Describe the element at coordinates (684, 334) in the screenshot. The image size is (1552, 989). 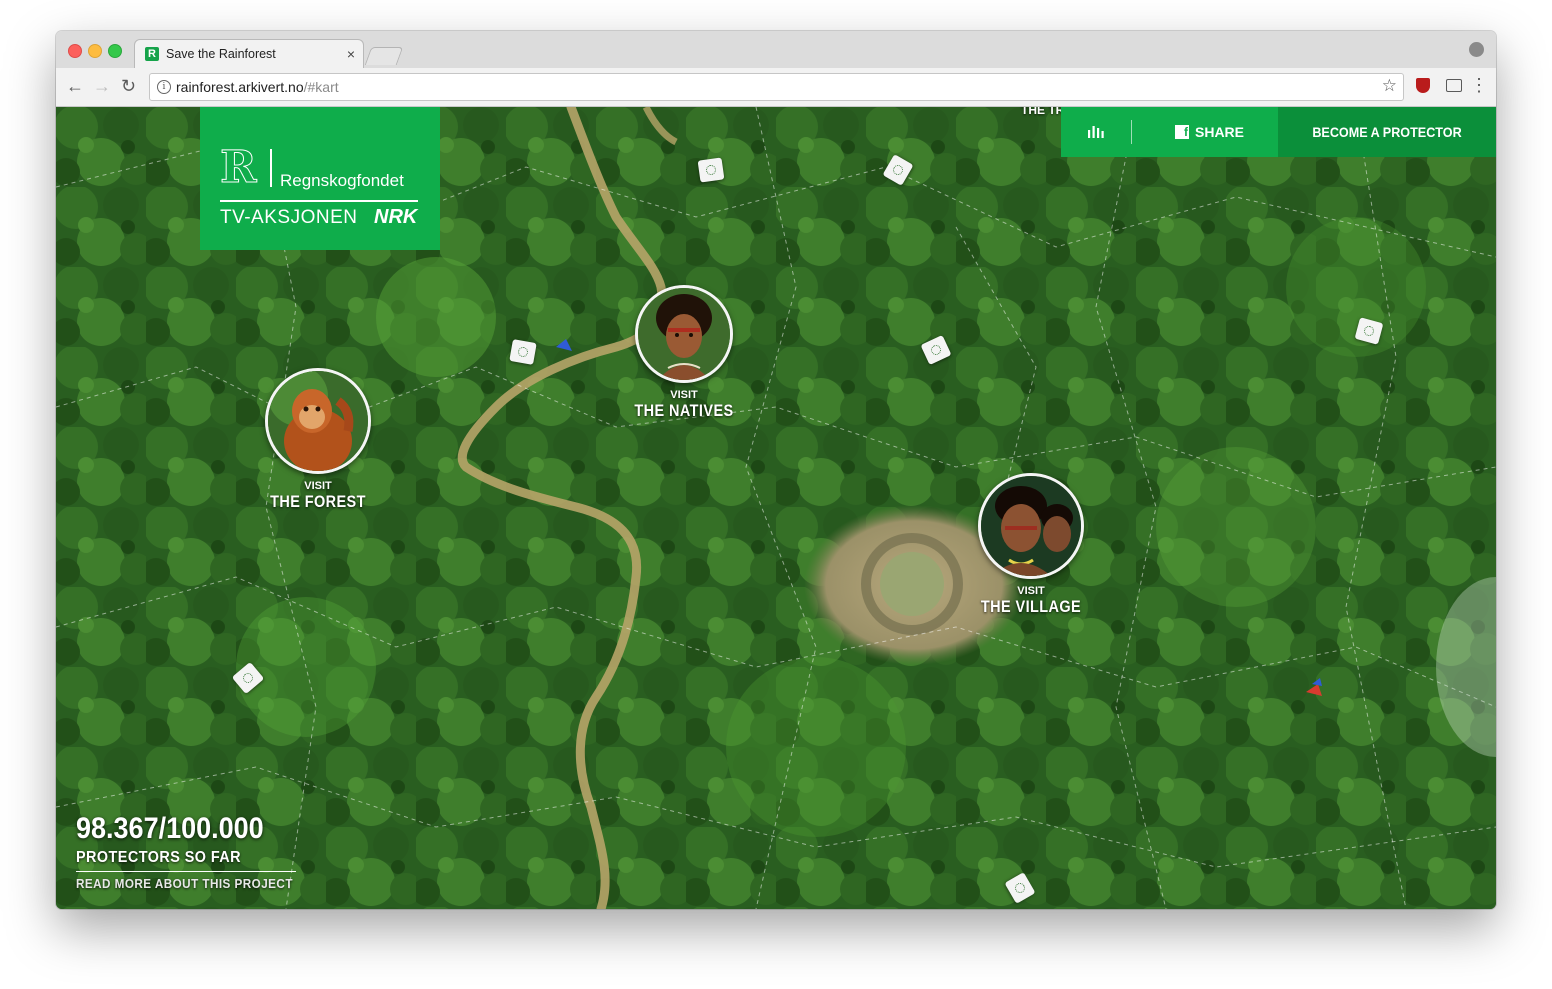
I see `native-child-photo` at that location.